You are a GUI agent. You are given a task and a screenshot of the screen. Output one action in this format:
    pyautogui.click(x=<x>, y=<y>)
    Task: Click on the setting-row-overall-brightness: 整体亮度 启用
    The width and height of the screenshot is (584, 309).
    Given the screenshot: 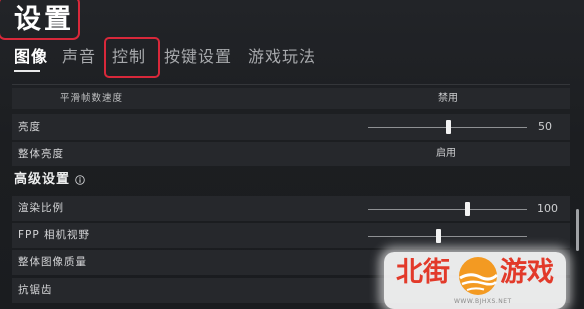 What is the action you would take?
    pyautogui.click(x=291, y=154)
    